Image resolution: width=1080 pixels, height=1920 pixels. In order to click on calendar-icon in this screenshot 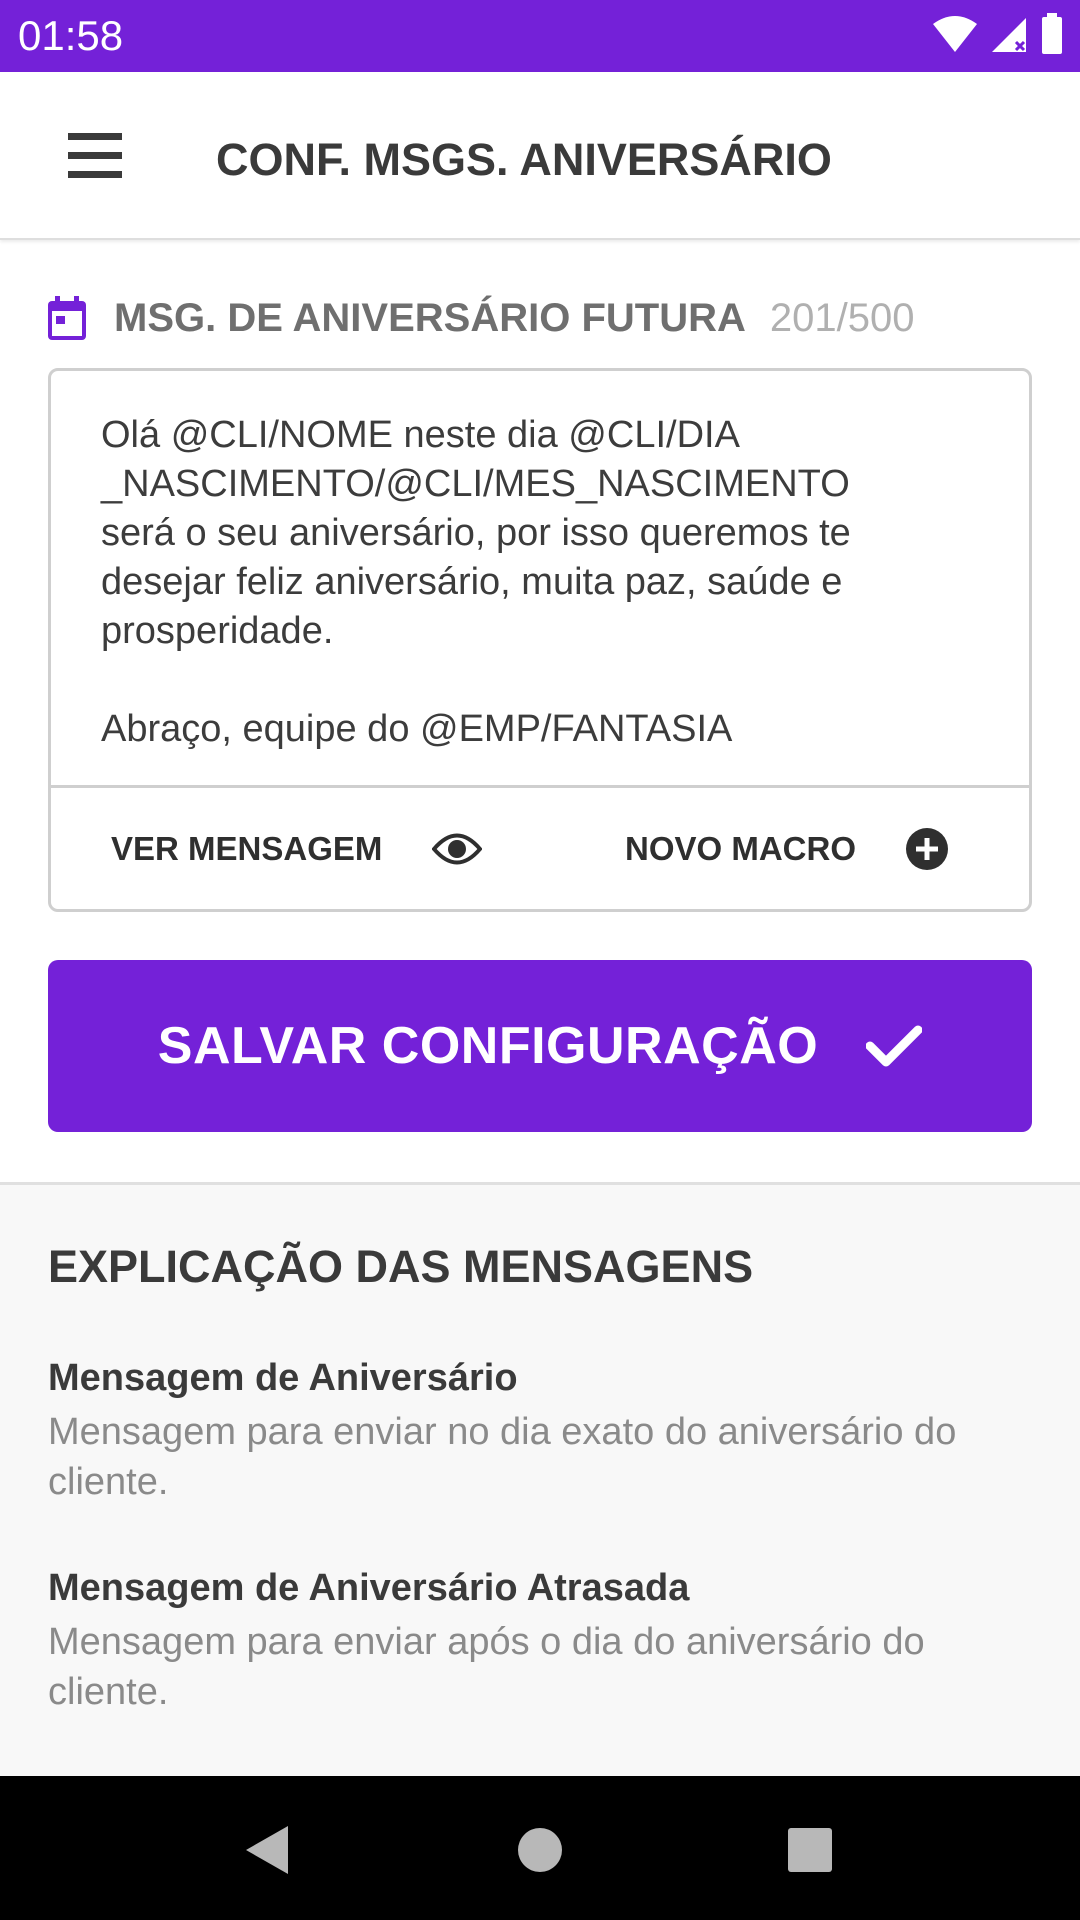, I will do `click(67, 318)`.